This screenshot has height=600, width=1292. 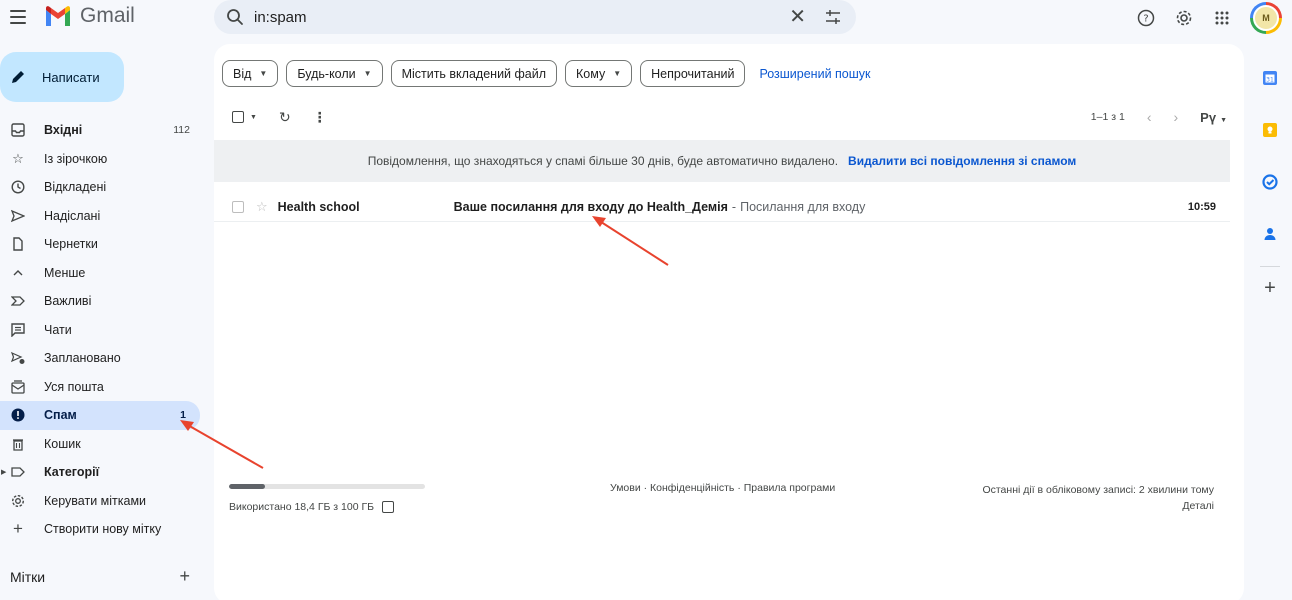 What do you see at coordinates (1270, 288) in the screenshot?
I see `get-addons-icon: +` at bounding box center [1270, 288].